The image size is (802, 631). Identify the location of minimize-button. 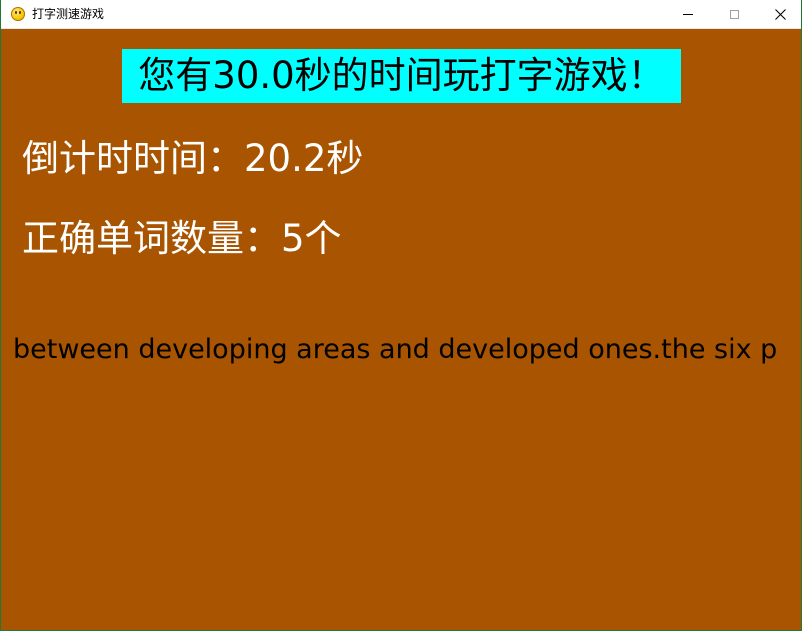
(688, 14).